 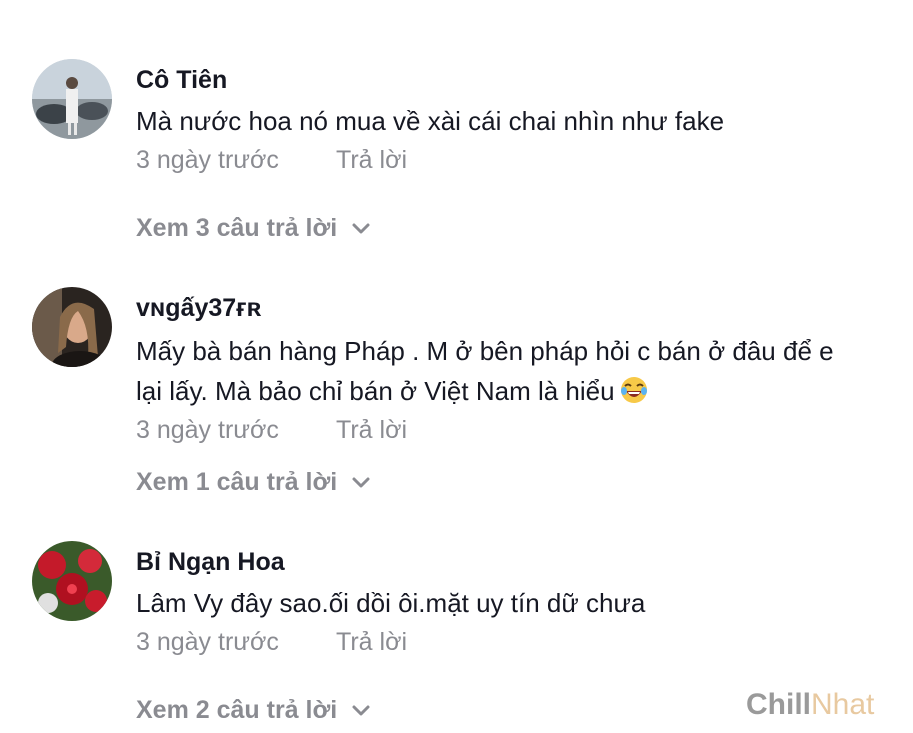 I want to click on view-replies-label: Xem 3 câu trả lời, so click(x=237, y=228).